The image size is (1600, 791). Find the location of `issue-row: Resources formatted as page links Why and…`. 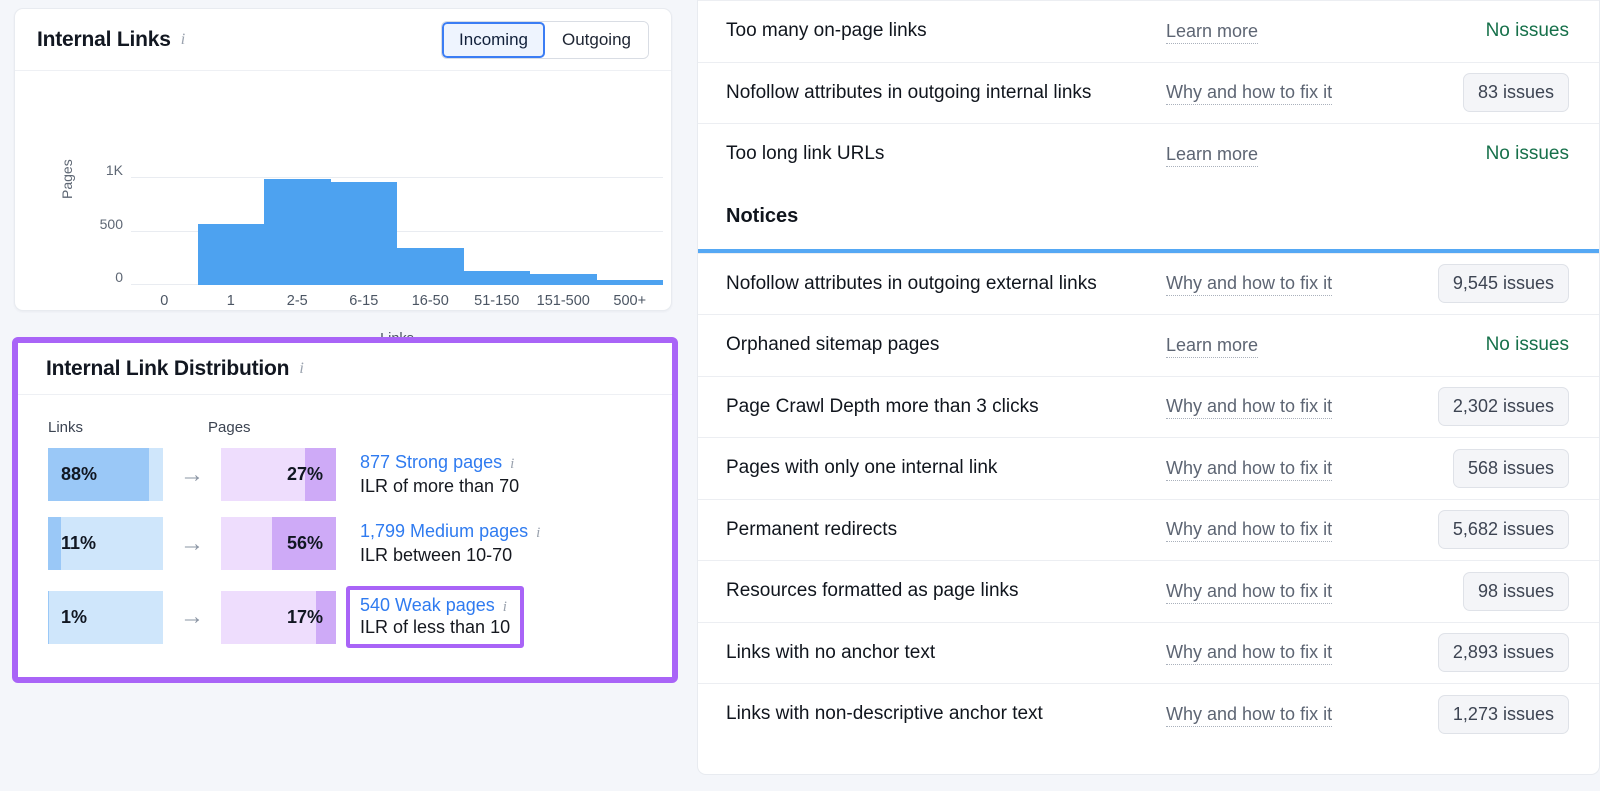

issue-row: Resources formatted as page links Why and… is located at coordinates (1148, 591).